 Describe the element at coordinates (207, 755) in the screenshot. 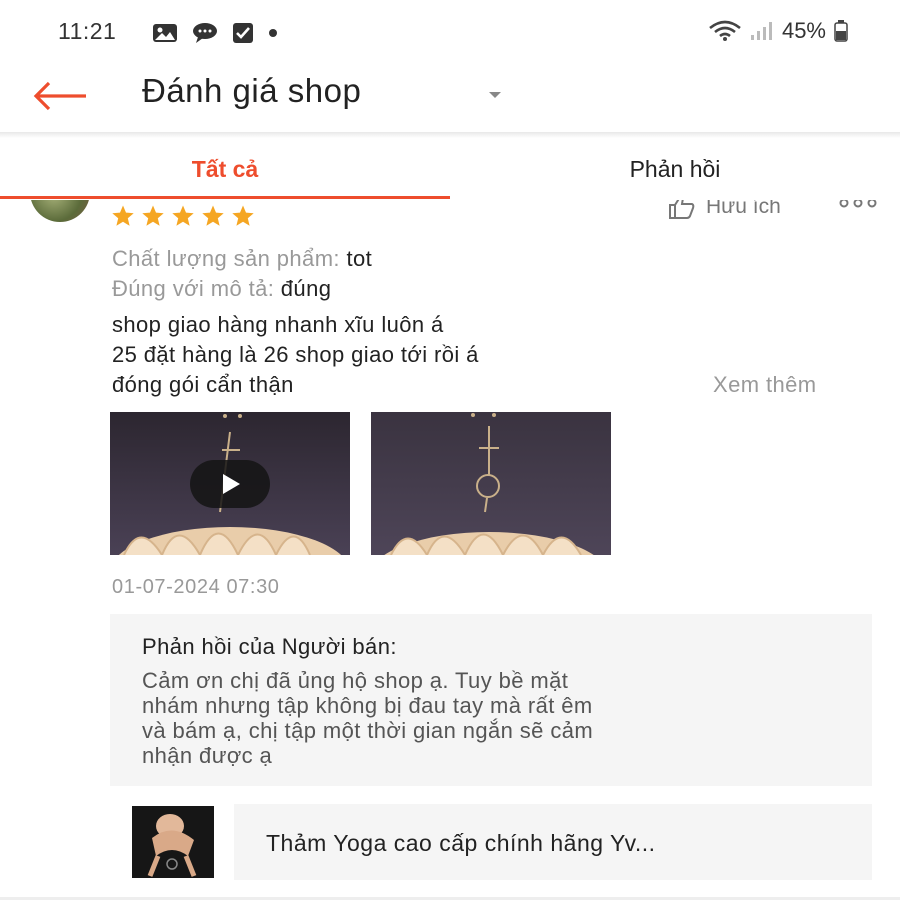

I see `seller-reply-line: nhận được ạ` at that location.